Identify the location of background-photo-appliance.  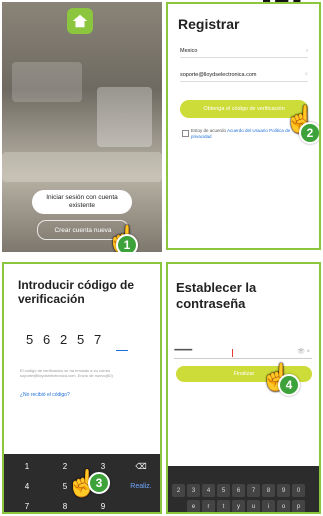
(124, 117).